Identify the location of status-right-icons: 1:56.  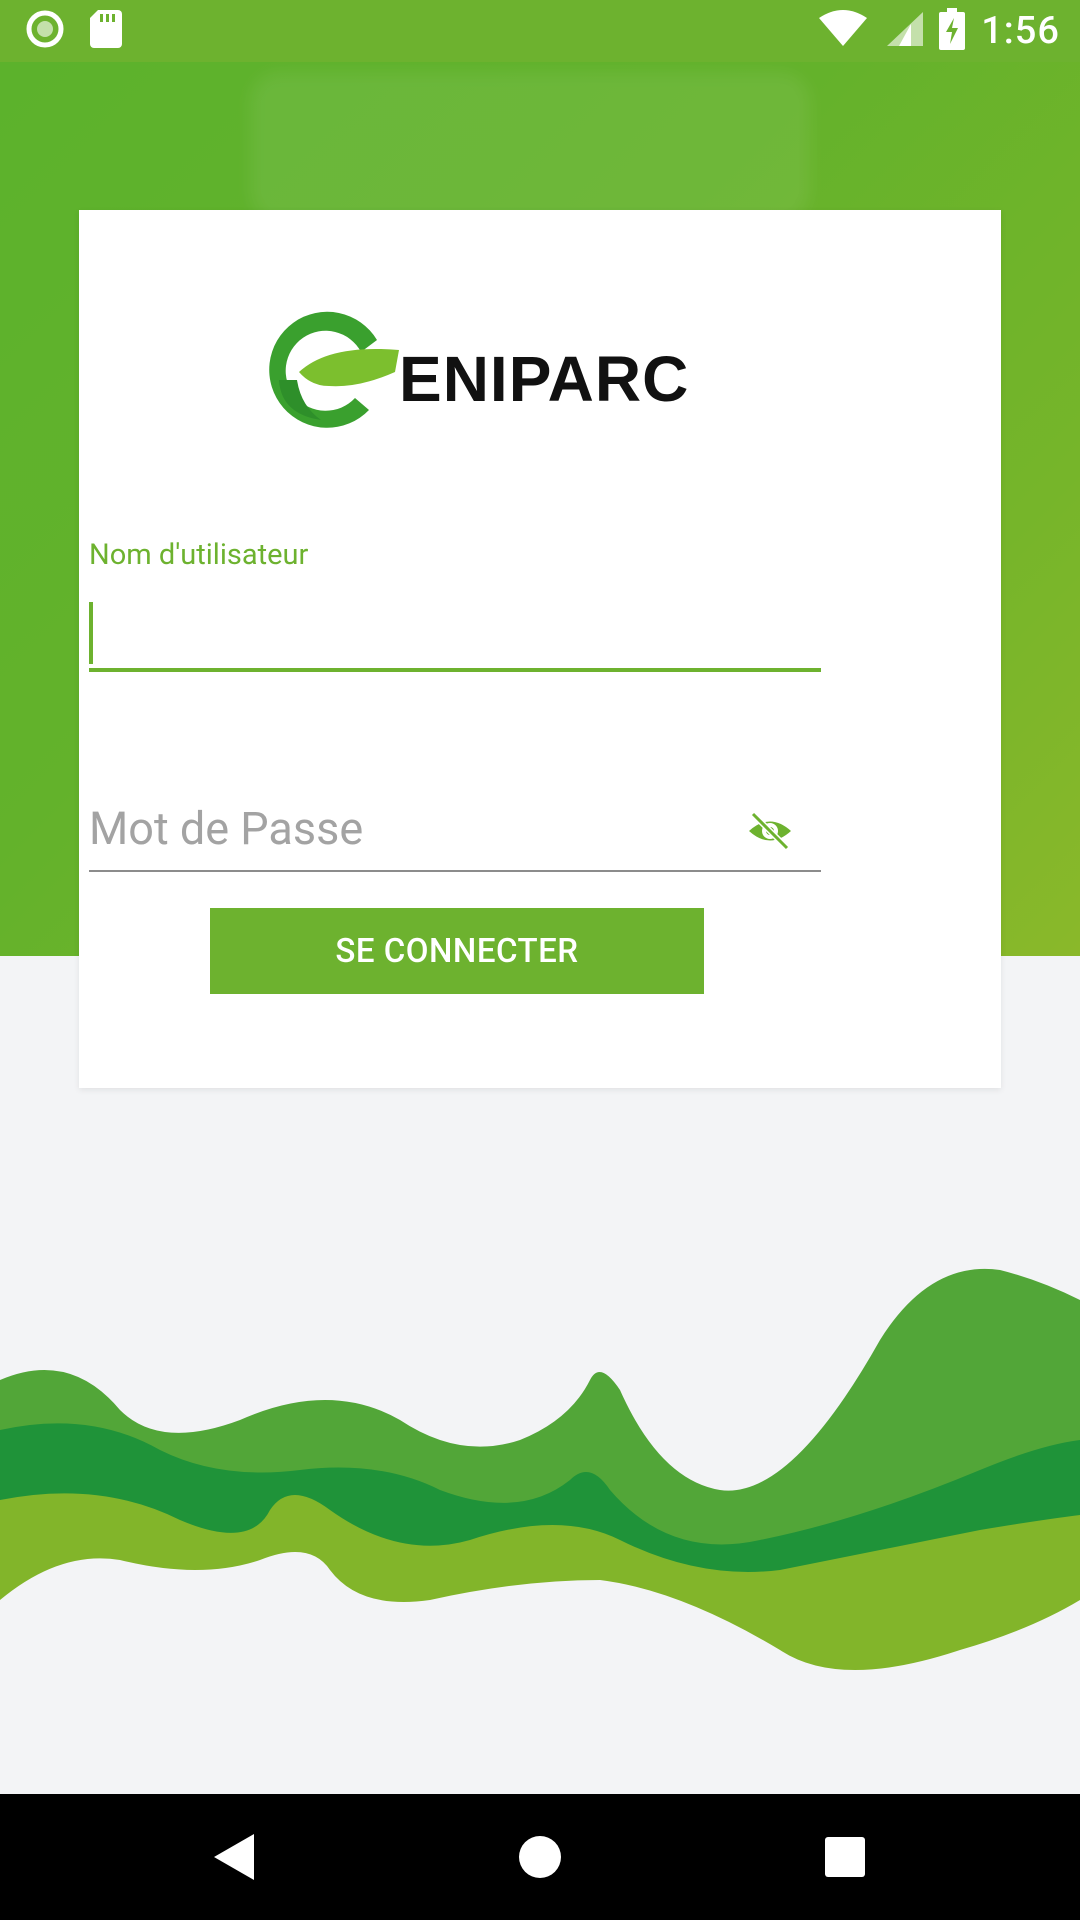
(939, 31).